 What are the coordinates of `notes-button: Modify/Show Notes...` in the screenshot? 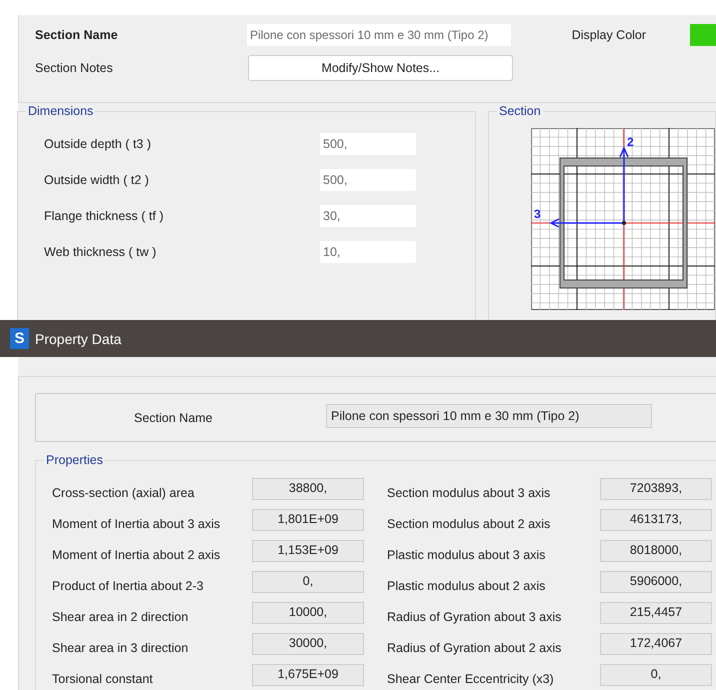 It's located at (380, 68).